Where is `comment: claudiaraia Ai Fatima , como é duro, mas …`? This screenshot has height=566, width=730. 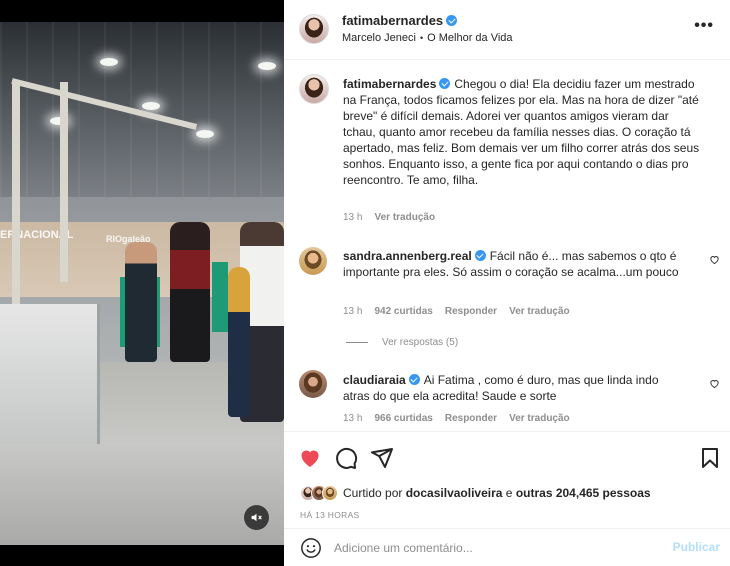
comment: claudiaraia Ai Fatima , como é duro, mas … is located at coordinates (513, 388).